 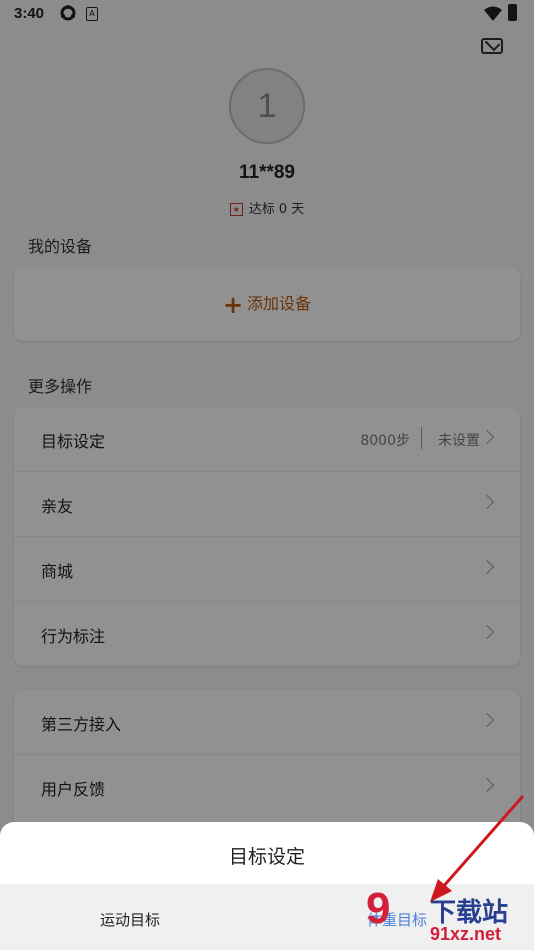 I want to click on watermark-number: 9, so click(x=378, y=908).